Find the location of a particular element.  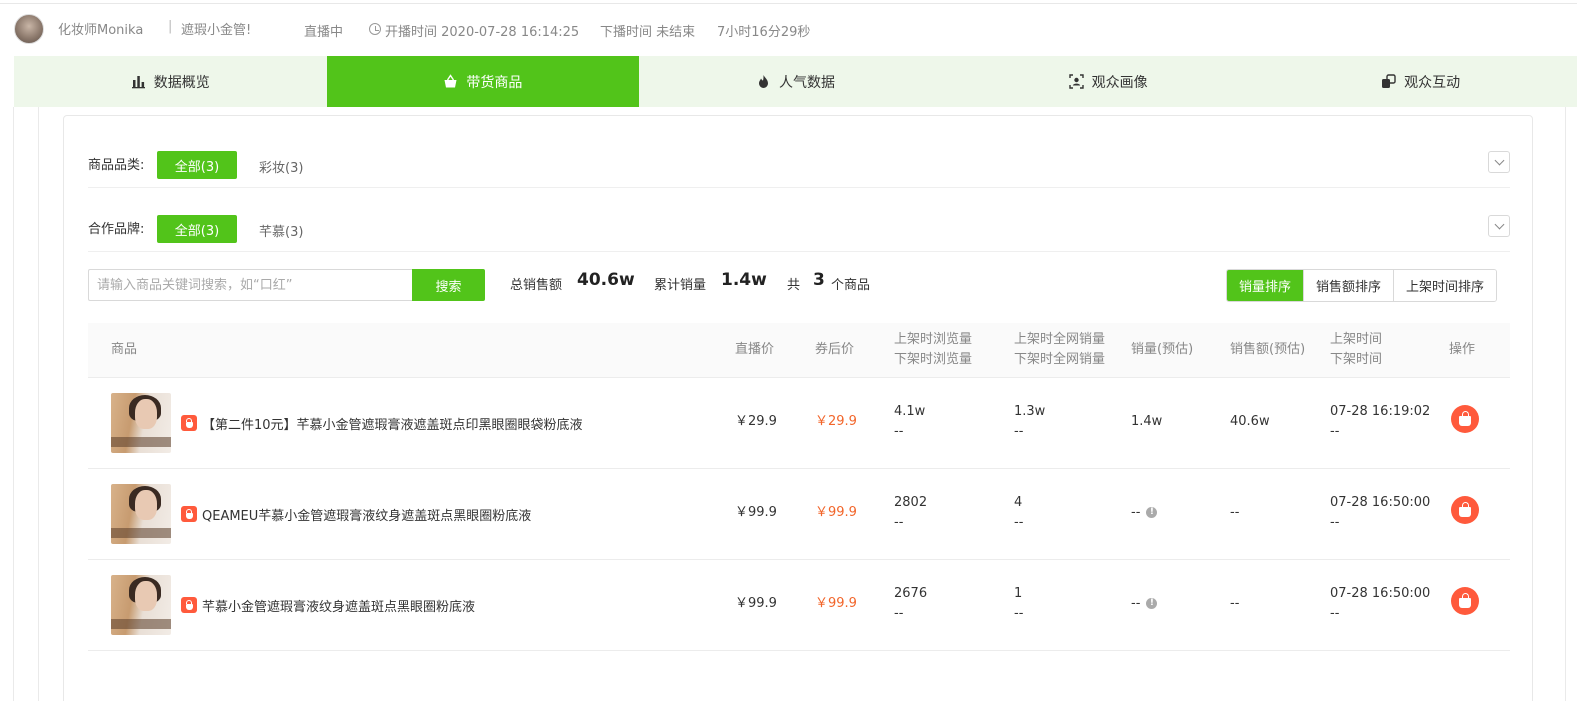

sort-by-volume-button: 销量排序 is located at coordinates (1265, 285).